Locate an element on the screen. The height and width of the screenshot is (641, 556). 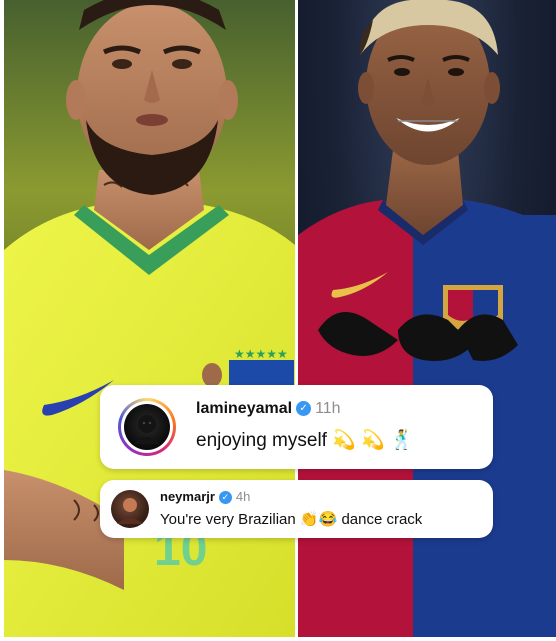
avatar-frame is located at coordinates (147, 427).